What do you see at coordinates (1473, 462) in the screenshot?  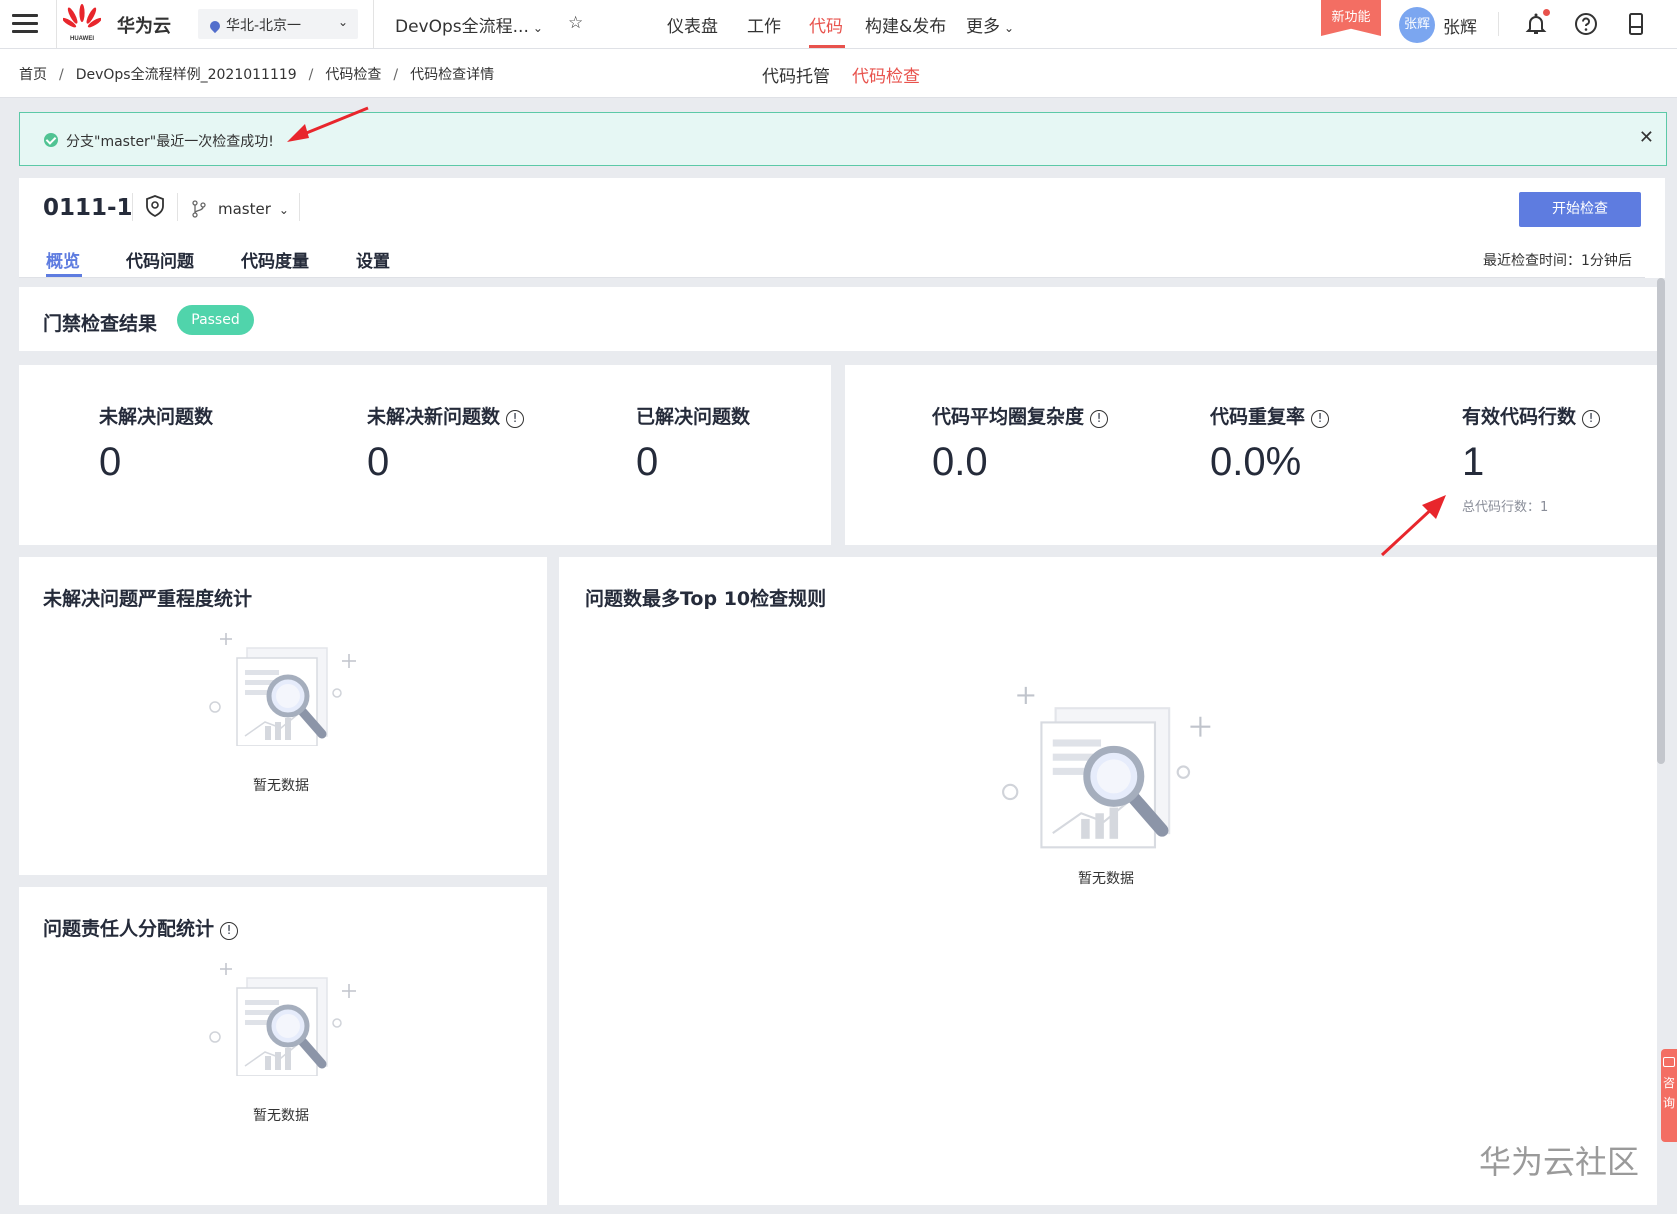 I see `metric-effective-lines-value: 1` at bounding box center [1473, 462].